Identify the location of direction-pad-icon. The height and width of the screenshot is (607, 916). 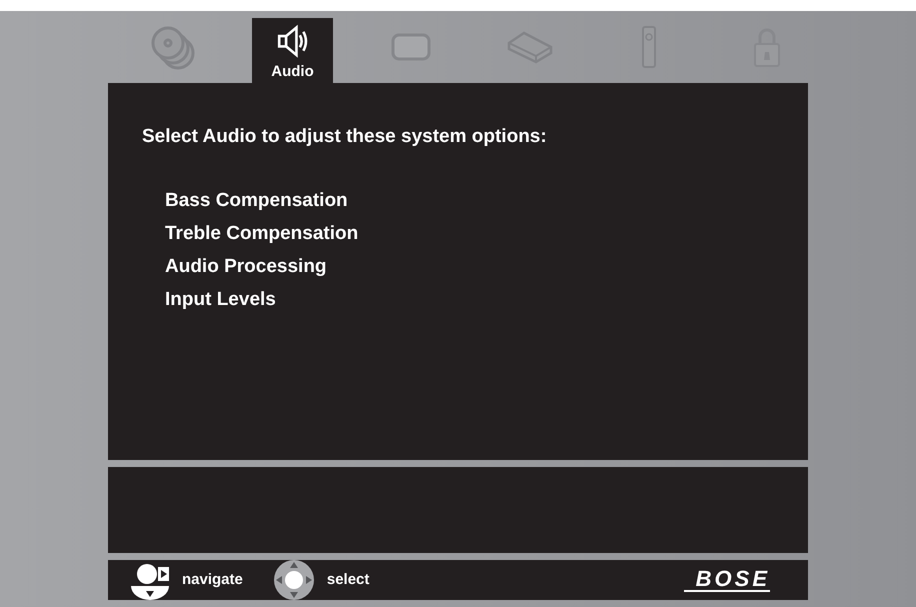
(293, 580).